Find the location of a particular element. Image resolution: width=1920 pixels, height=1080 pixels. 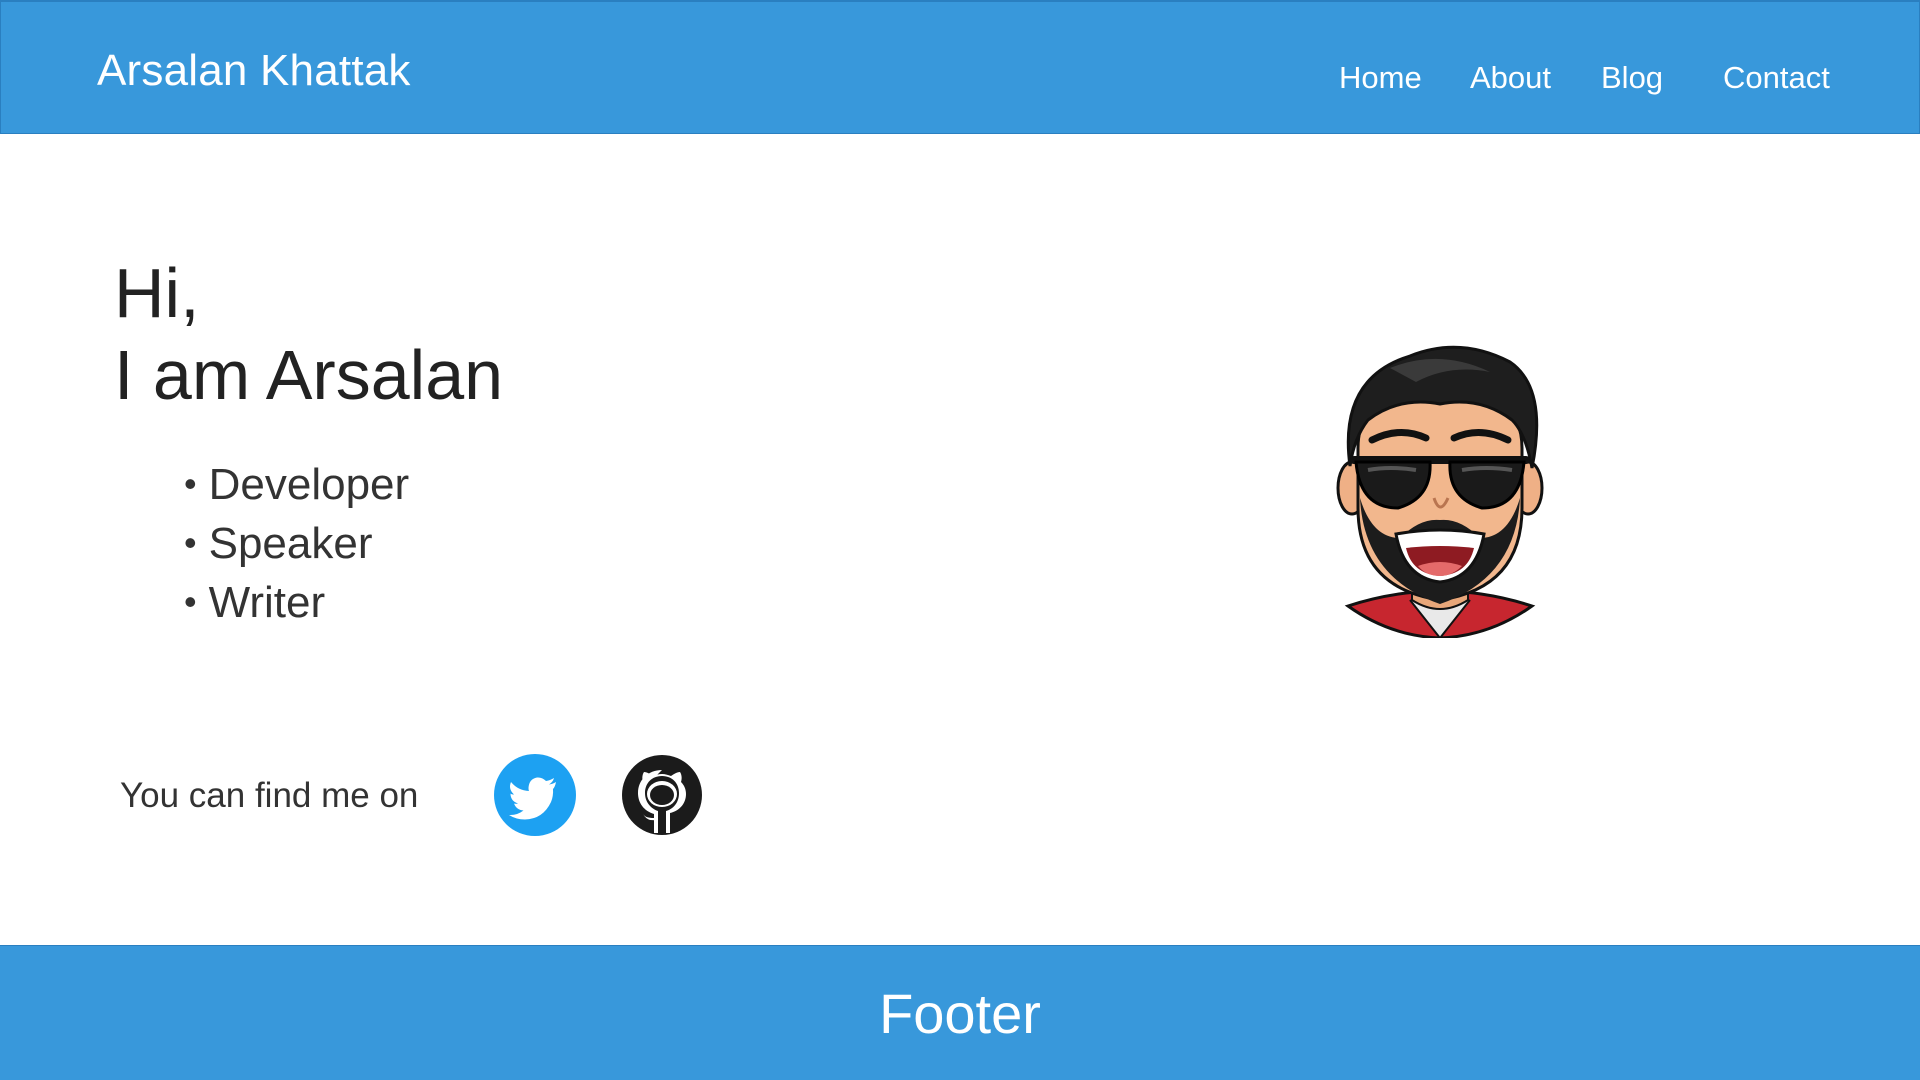

role-item: Writer is located at coordinates (296, 603).